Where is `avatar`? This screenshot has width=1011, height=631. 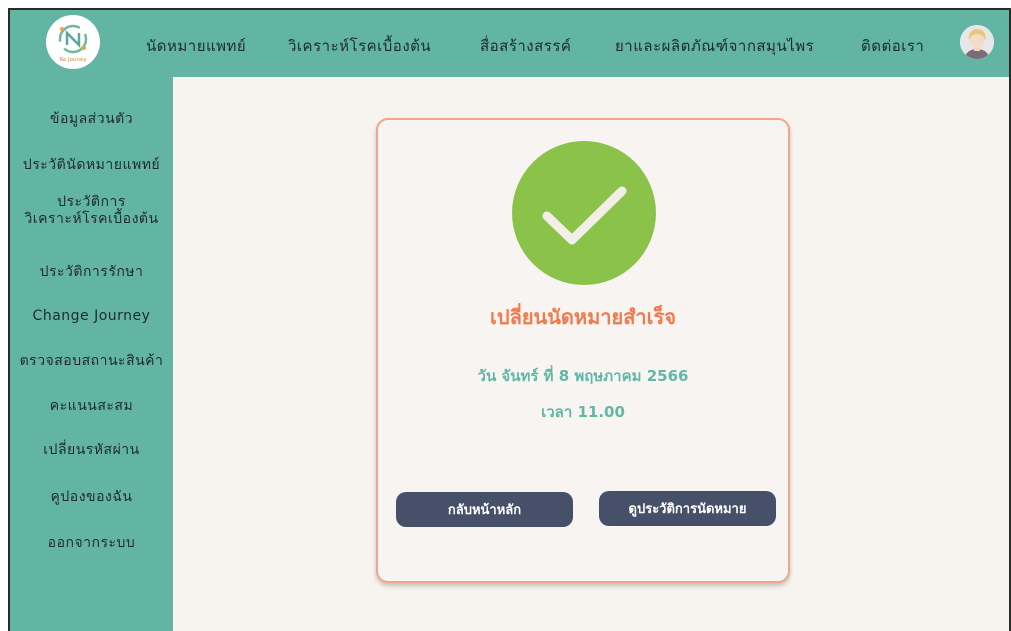
avatar is located at coordinates (977, 42).